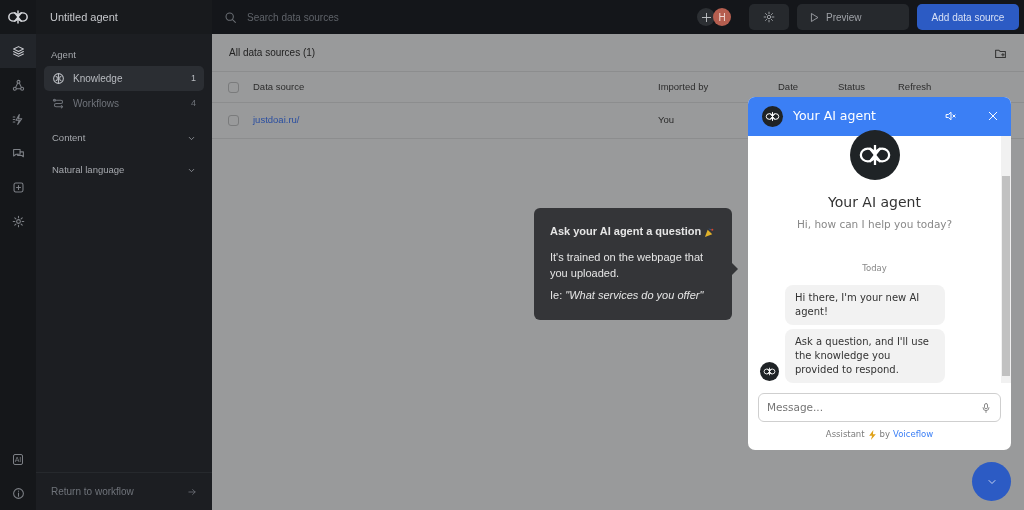  Describe the element at coordinates (230, 17) in the screenshot. I see `search-icon` at that location.